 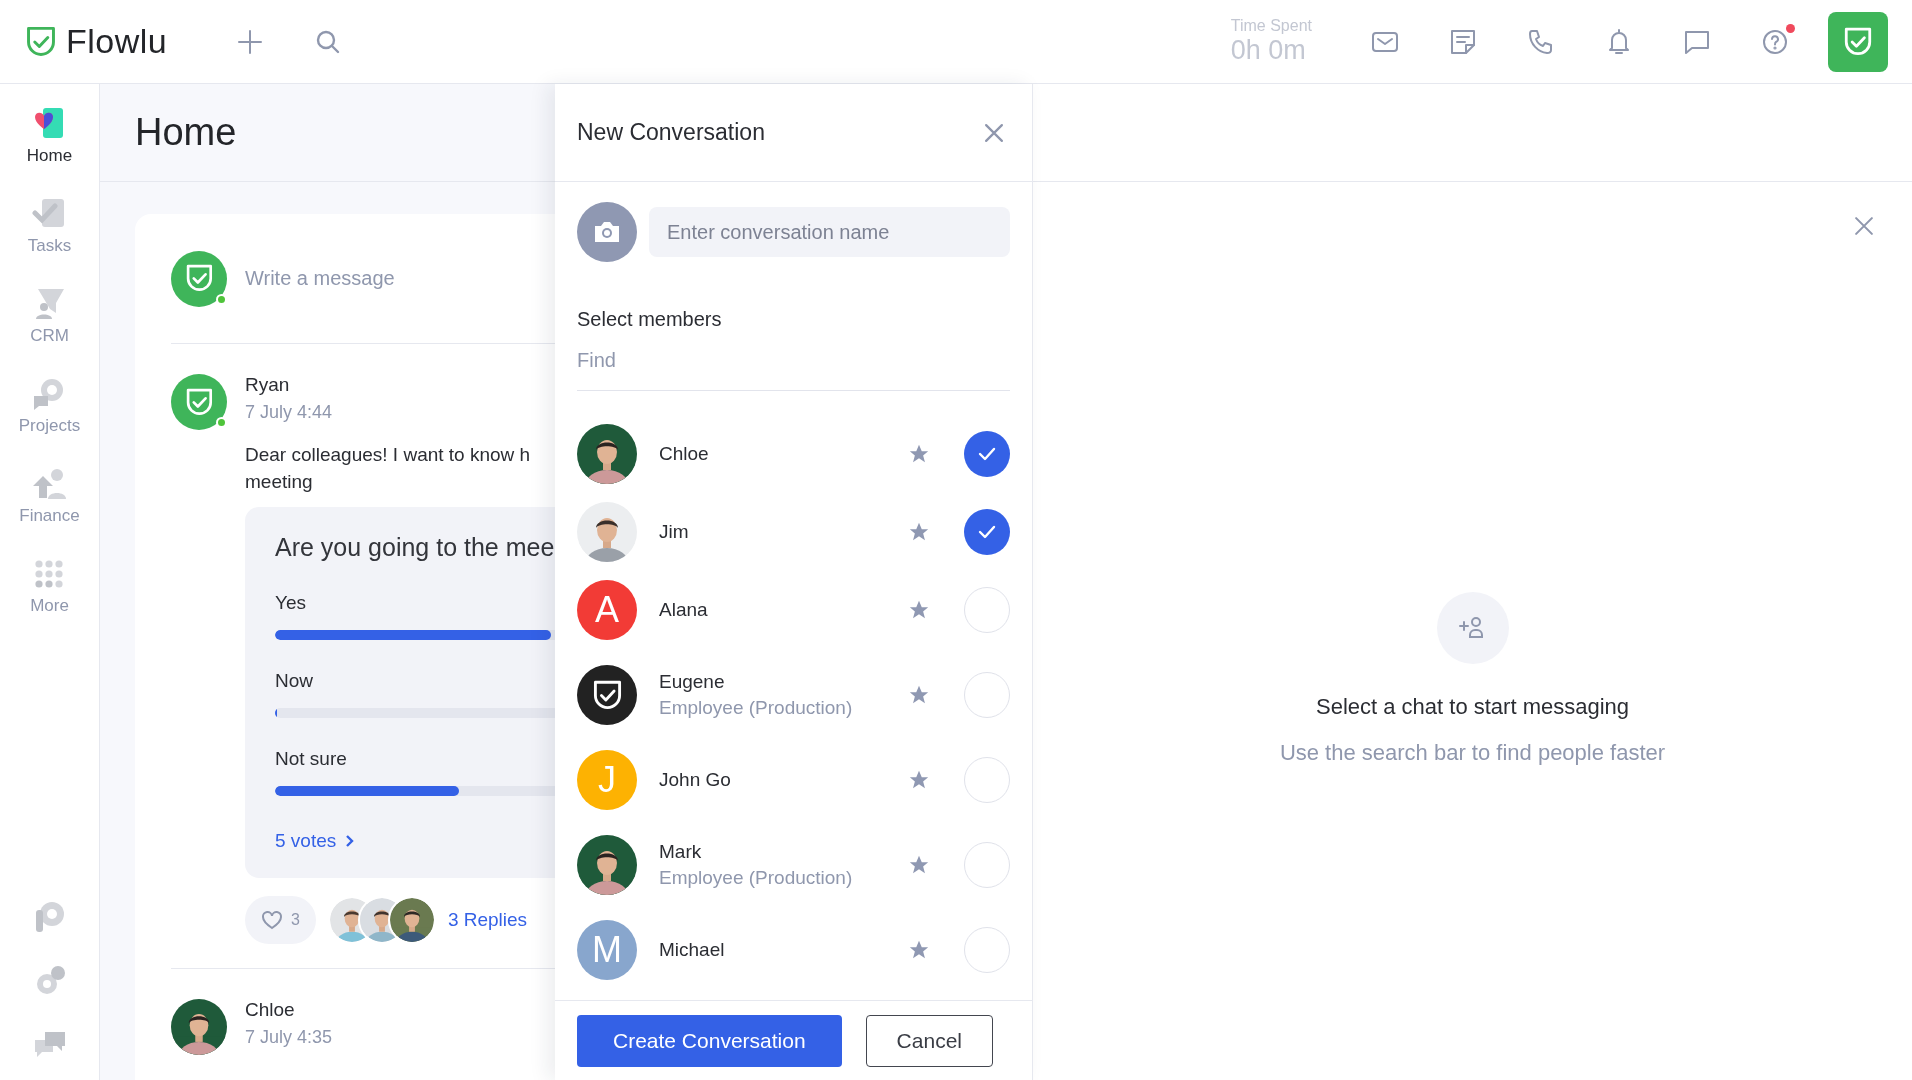 What do you see at coordinates (793, 610) in the screenshot?
I see `member-row: A Alana` at bounding box center [793, 610].